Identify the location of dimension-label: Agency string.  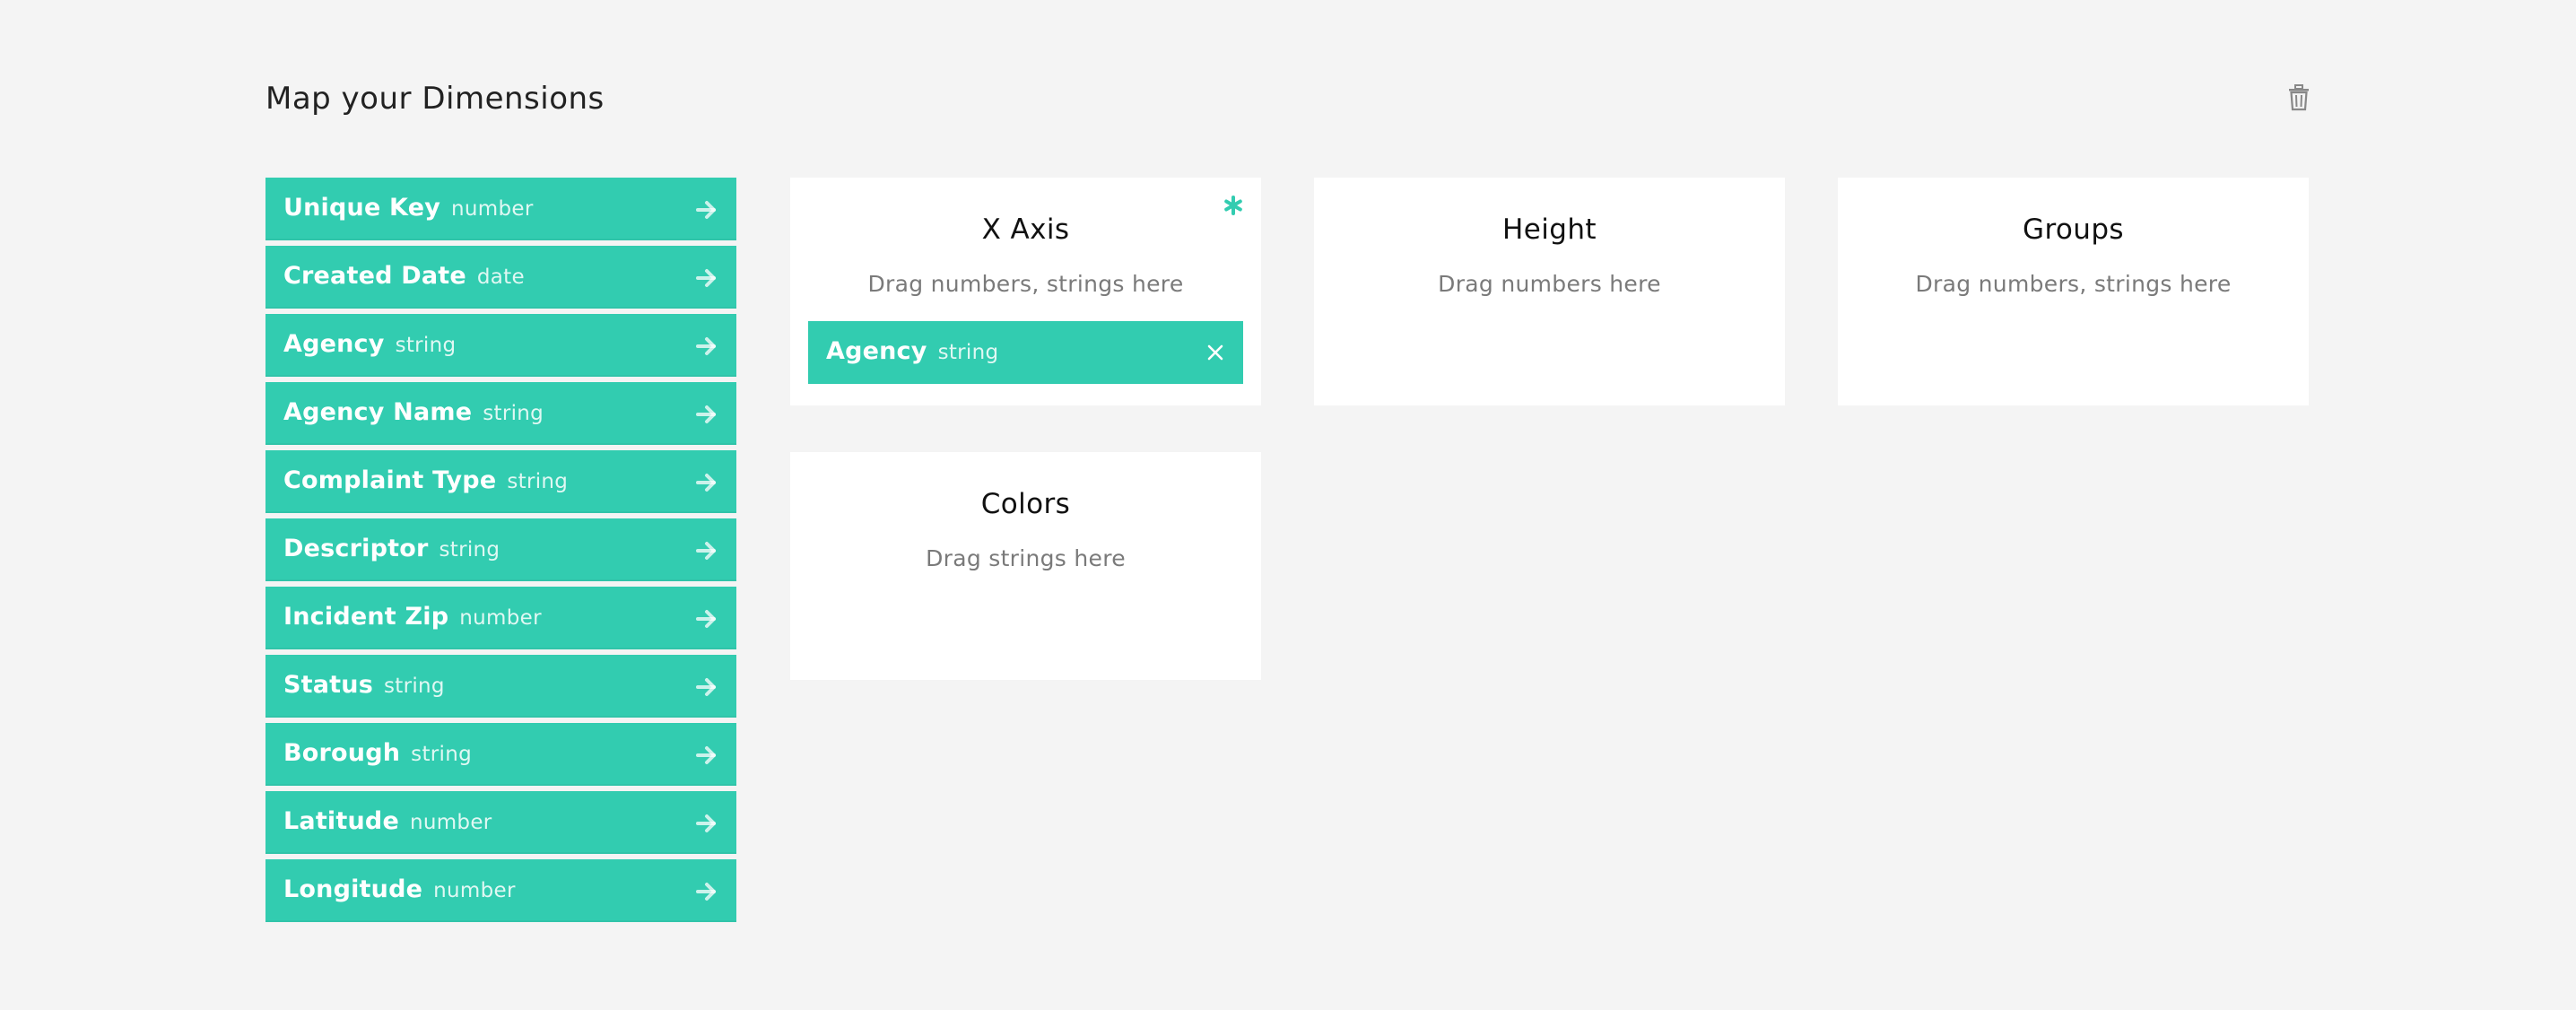
(369, 344).